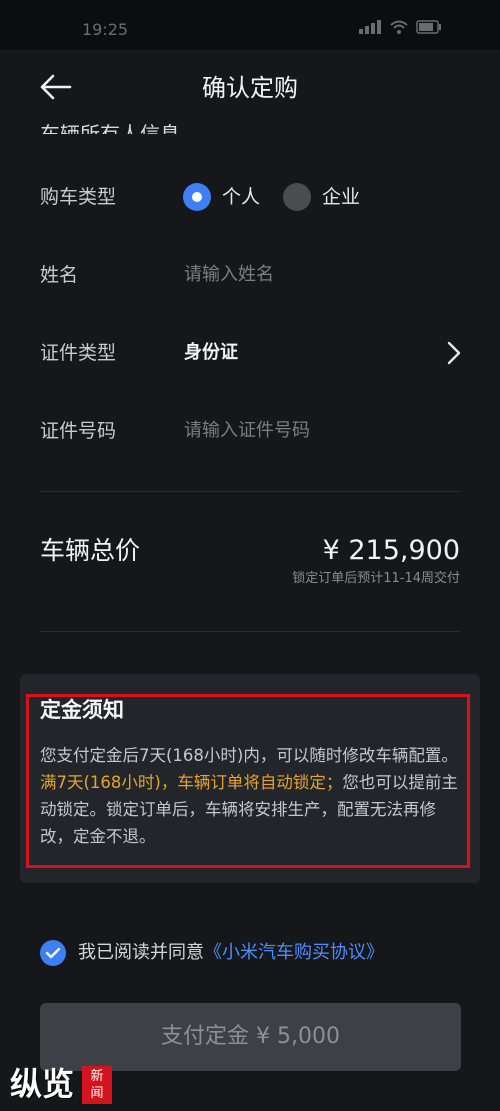 The width and height of the screenshot is (500, 1111). I want to click on divider-bottom, so click(250, 631).